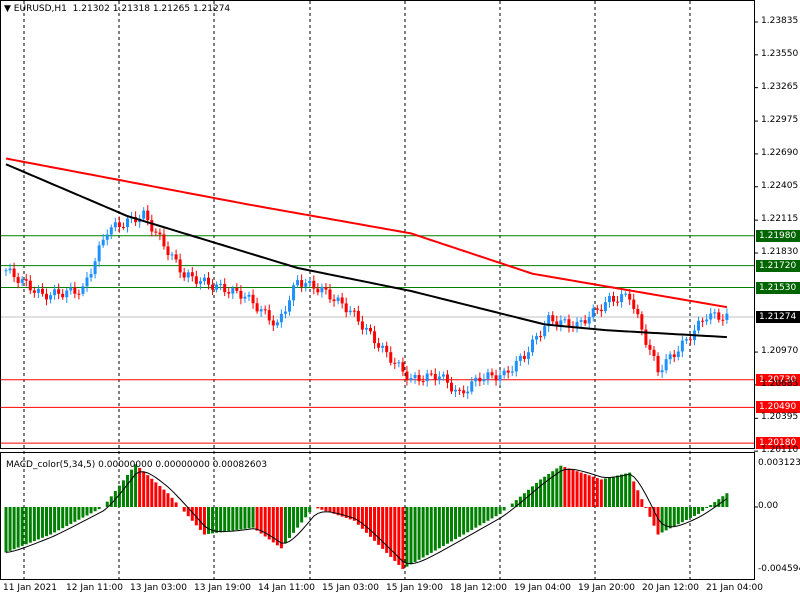 The image size is (800, 600). What do you see at coordinates (778, 265) in the screenshot?
I see `level-price-label: 1.21720` at bounding box center [778, 265].